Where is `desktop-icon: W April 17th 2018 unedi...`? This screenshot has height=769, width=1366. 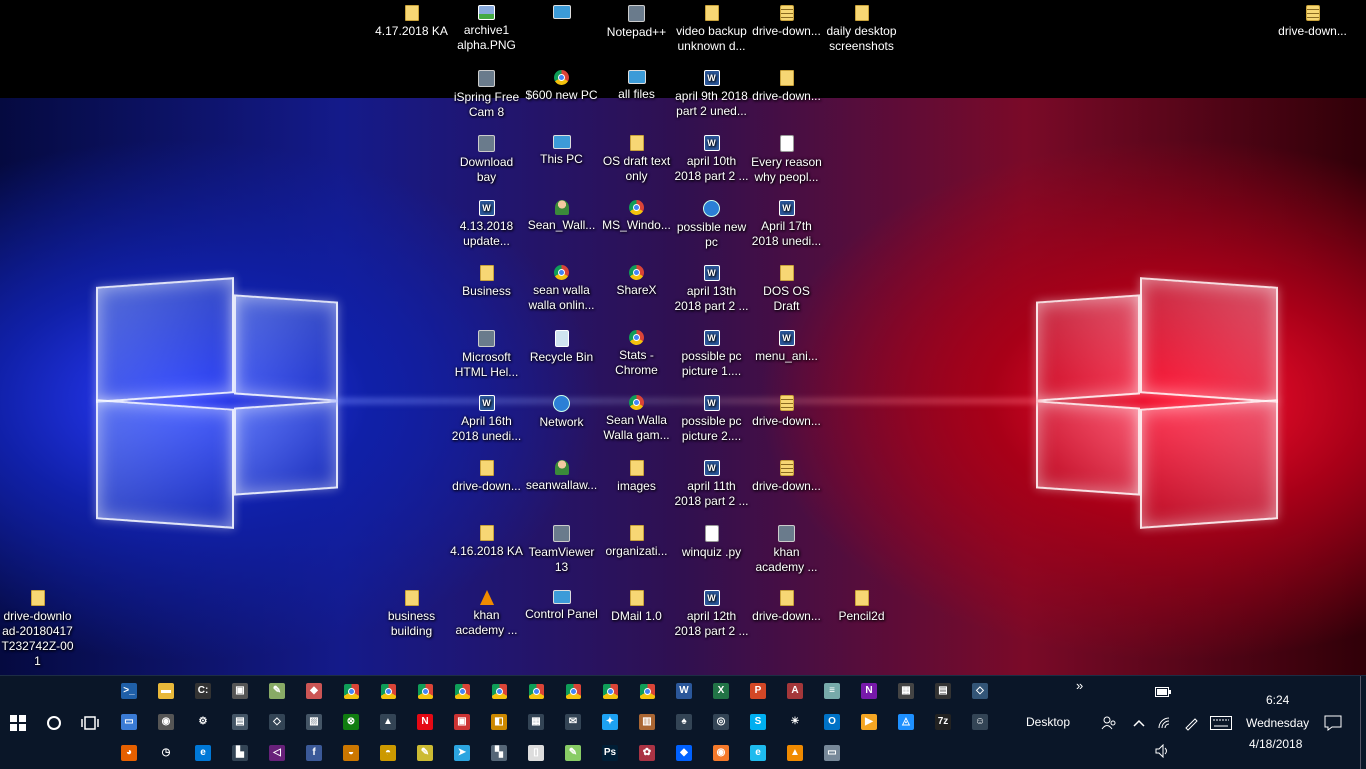 desktop-icon: W April 17th 2018 unedi... is located at coordinates (786, 224).